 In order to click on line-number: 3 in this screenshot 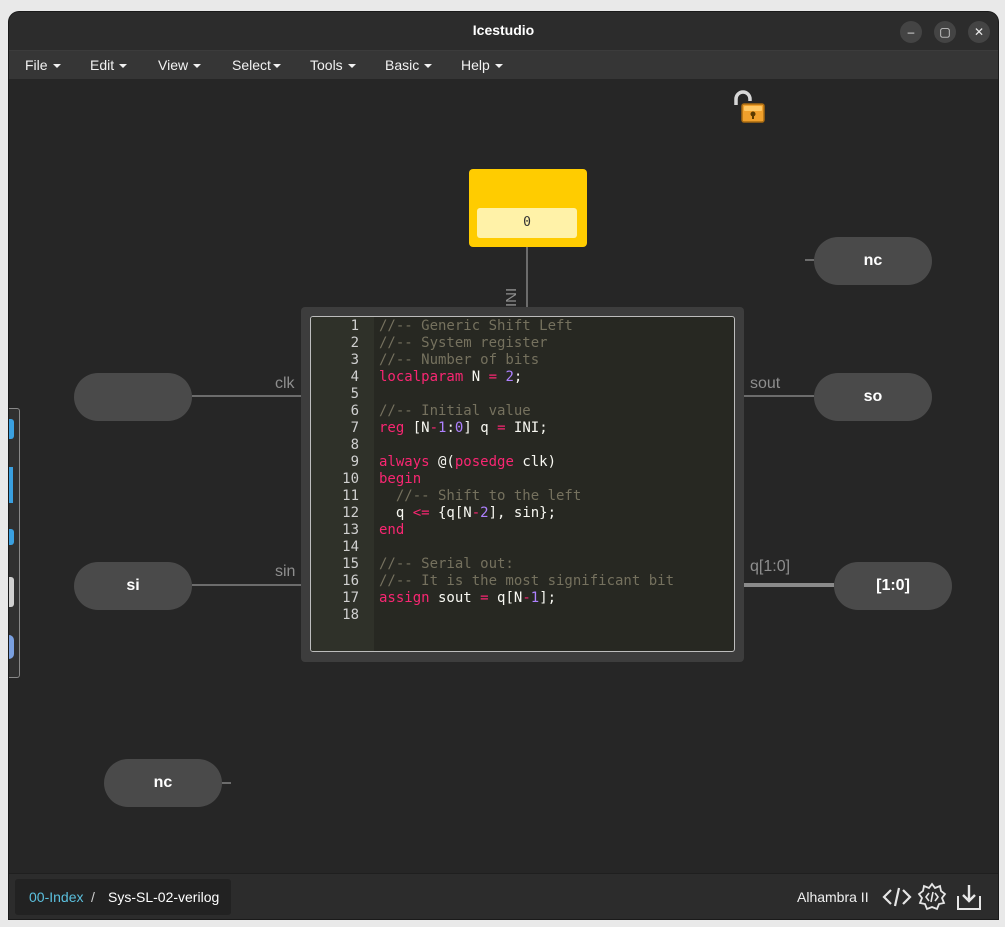, I will do `click(354, 360)`.